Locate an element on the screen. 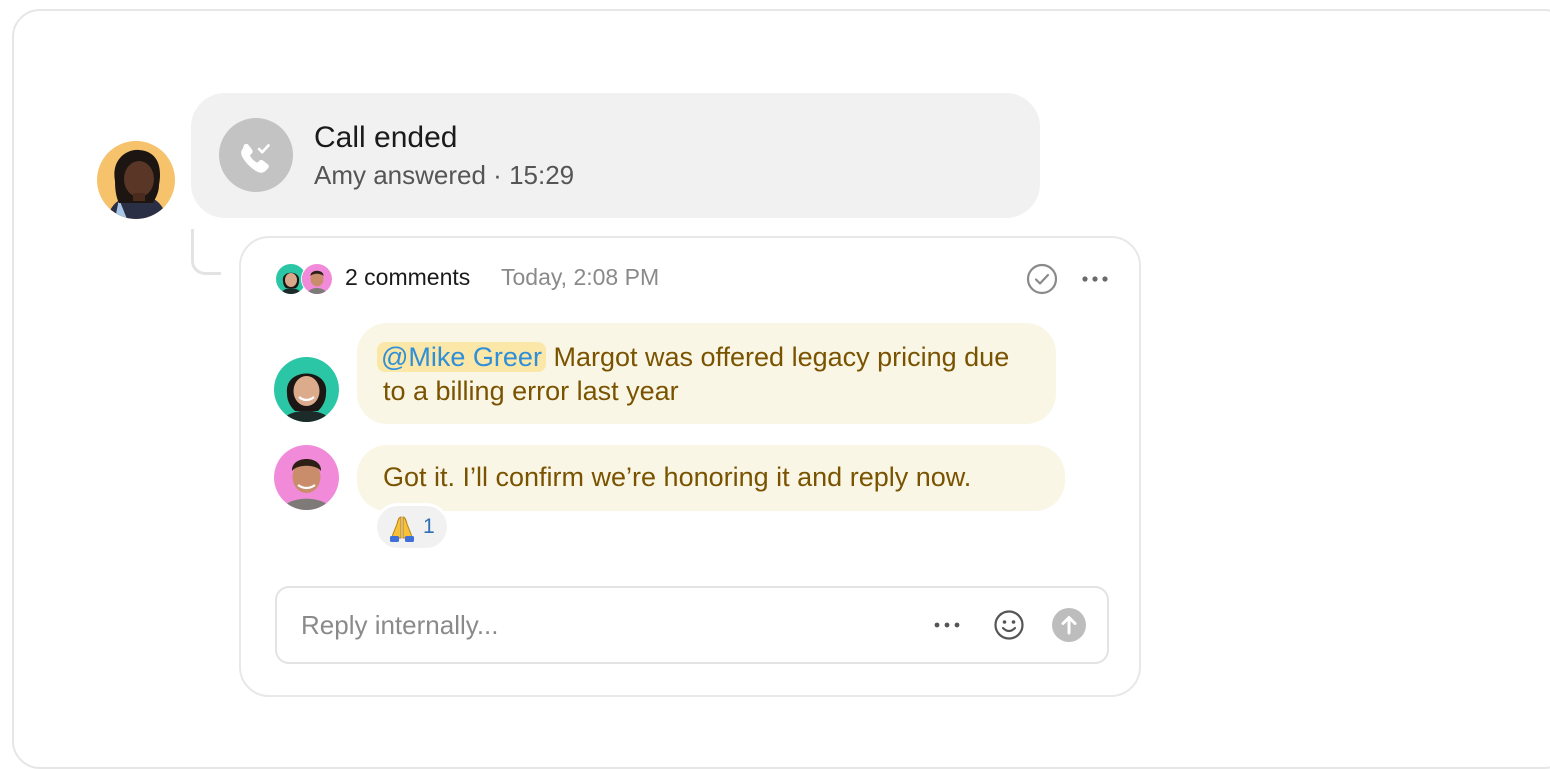 The image size is (1550, 769). send-icon is located at coordinates (1069, 625).